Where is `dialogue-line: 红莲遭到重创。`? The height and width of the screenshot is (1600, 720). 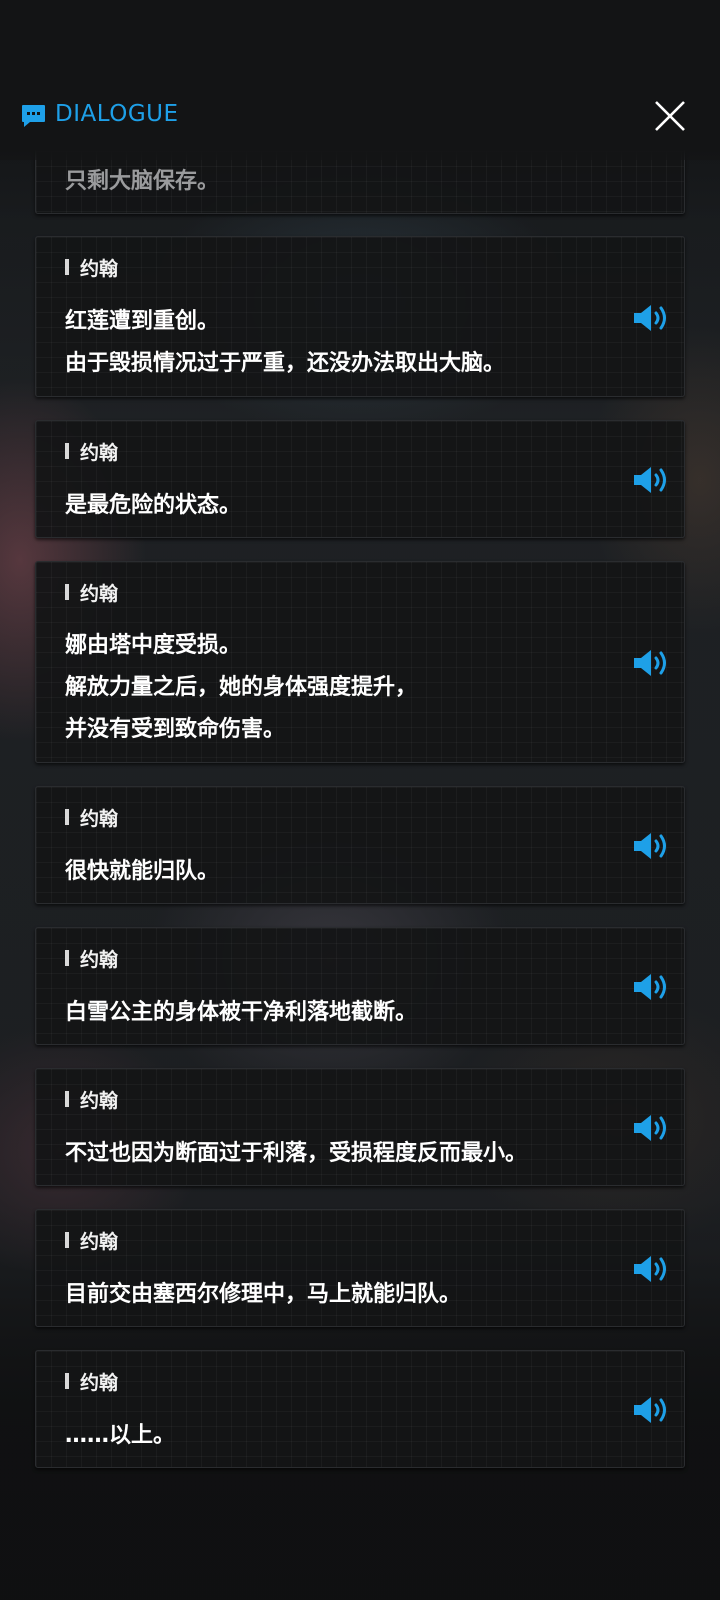 dialogue-line: 红莲遭到重创。 is located at coordinates (142, 321).